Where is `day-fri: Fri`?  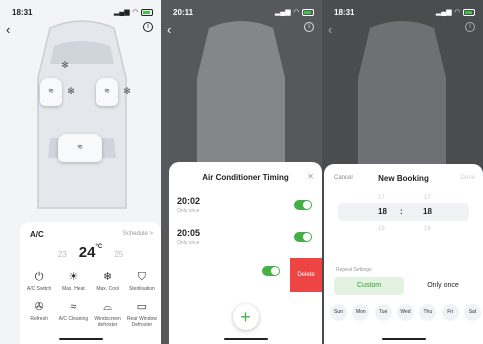 day-fri: Fri is located at coordinates (450, 312).